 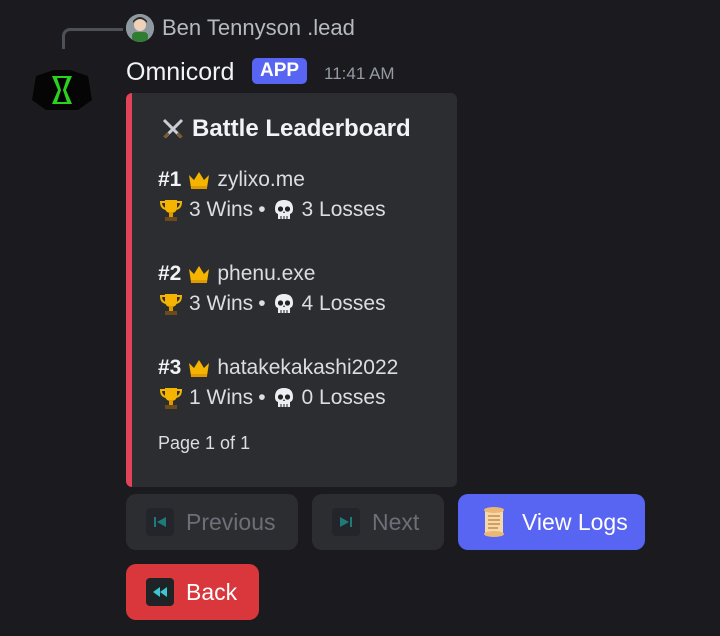 I want to click on reply-avatar, so click(x=140, y=28).